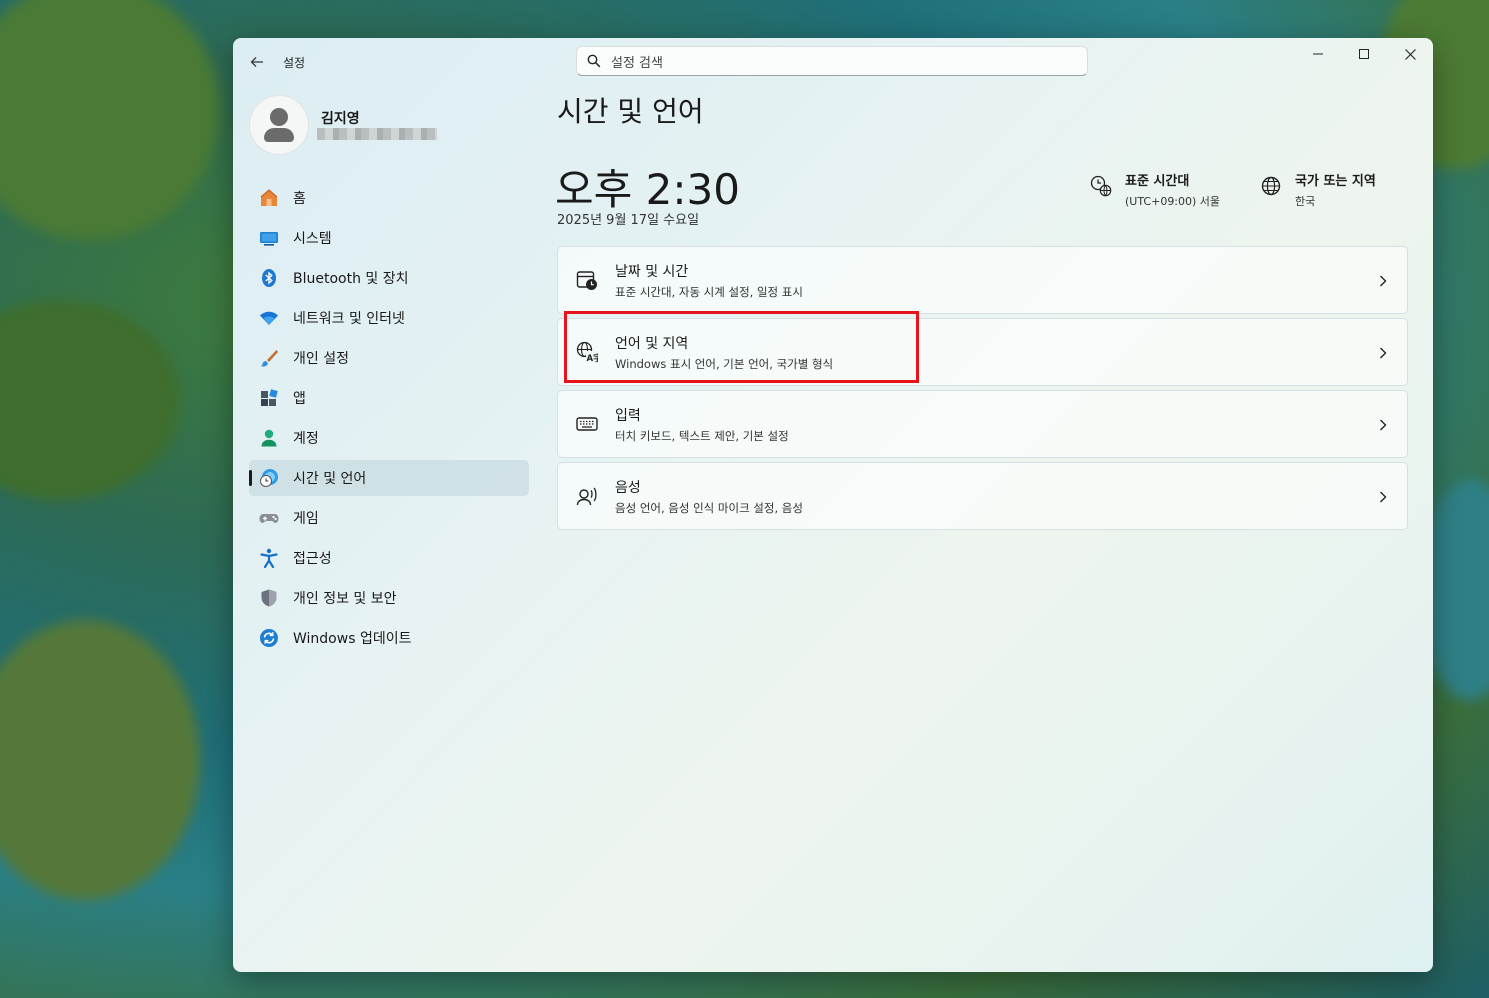 The height and width of the screenshot is (998, 1489). What do you see at coordinates (389, 358) in the screenshot?
I see `sidebar-item-personalization: 개인 설정` at bounding box center [389, 358].